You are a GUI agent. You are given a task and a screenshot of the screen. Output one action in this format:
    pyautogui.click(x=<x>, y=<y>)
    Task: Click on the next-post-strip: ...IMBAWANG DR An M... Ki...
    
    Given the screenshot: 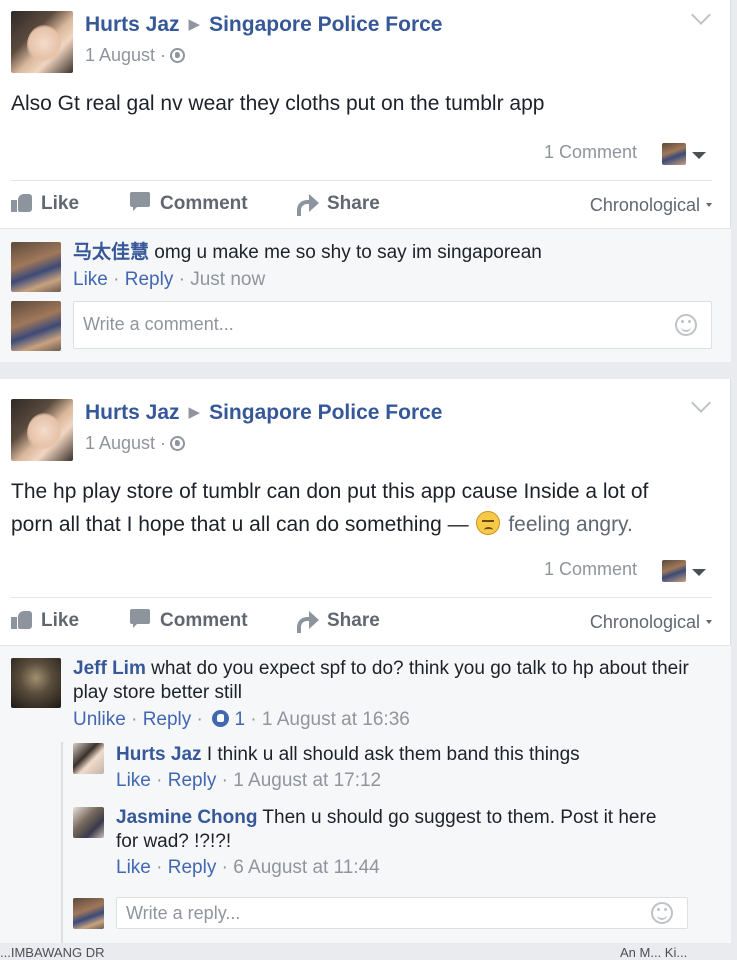 What is the action you would take?
    pyautogui.click(x=368, y=951)
    